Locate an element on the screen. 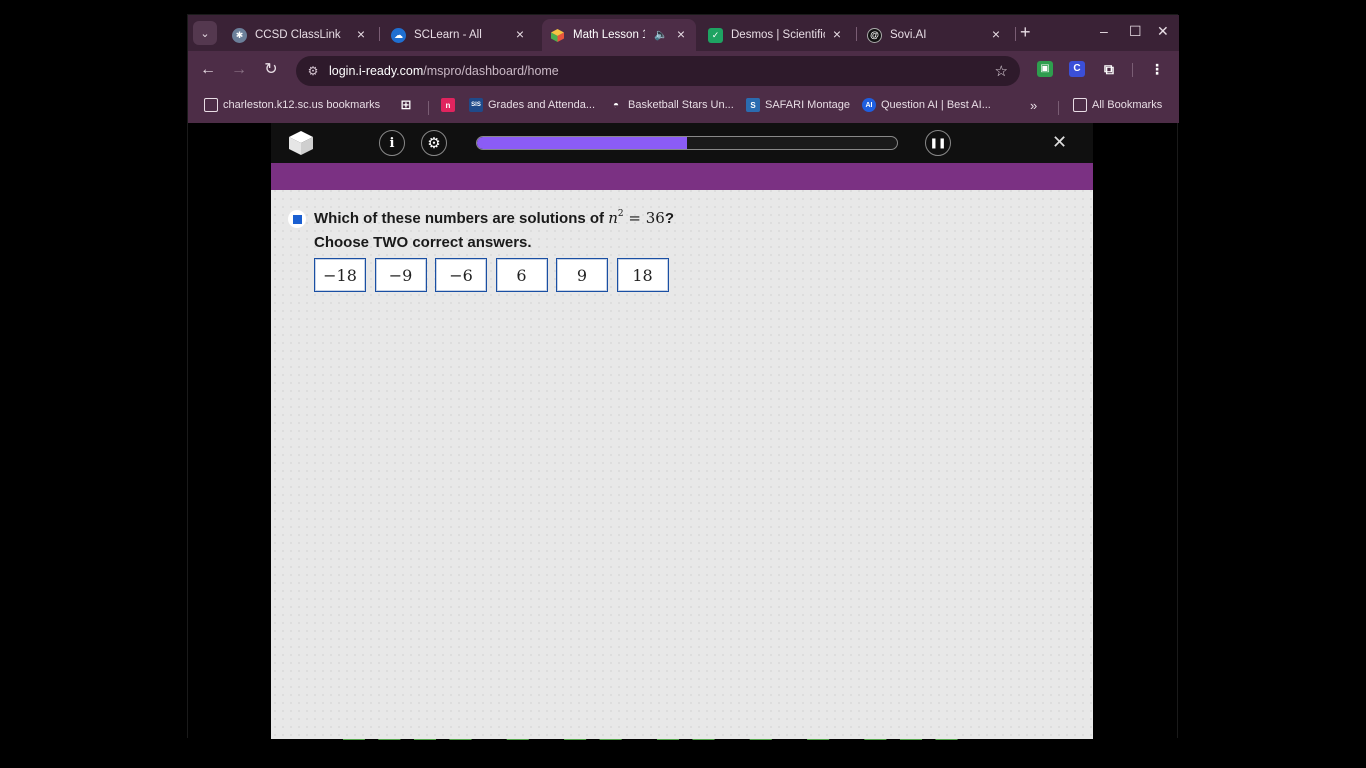 The width and height of the screenshot is (1366, 768). site-settings-icon: ⚙ is located at coordinates (313, 71).